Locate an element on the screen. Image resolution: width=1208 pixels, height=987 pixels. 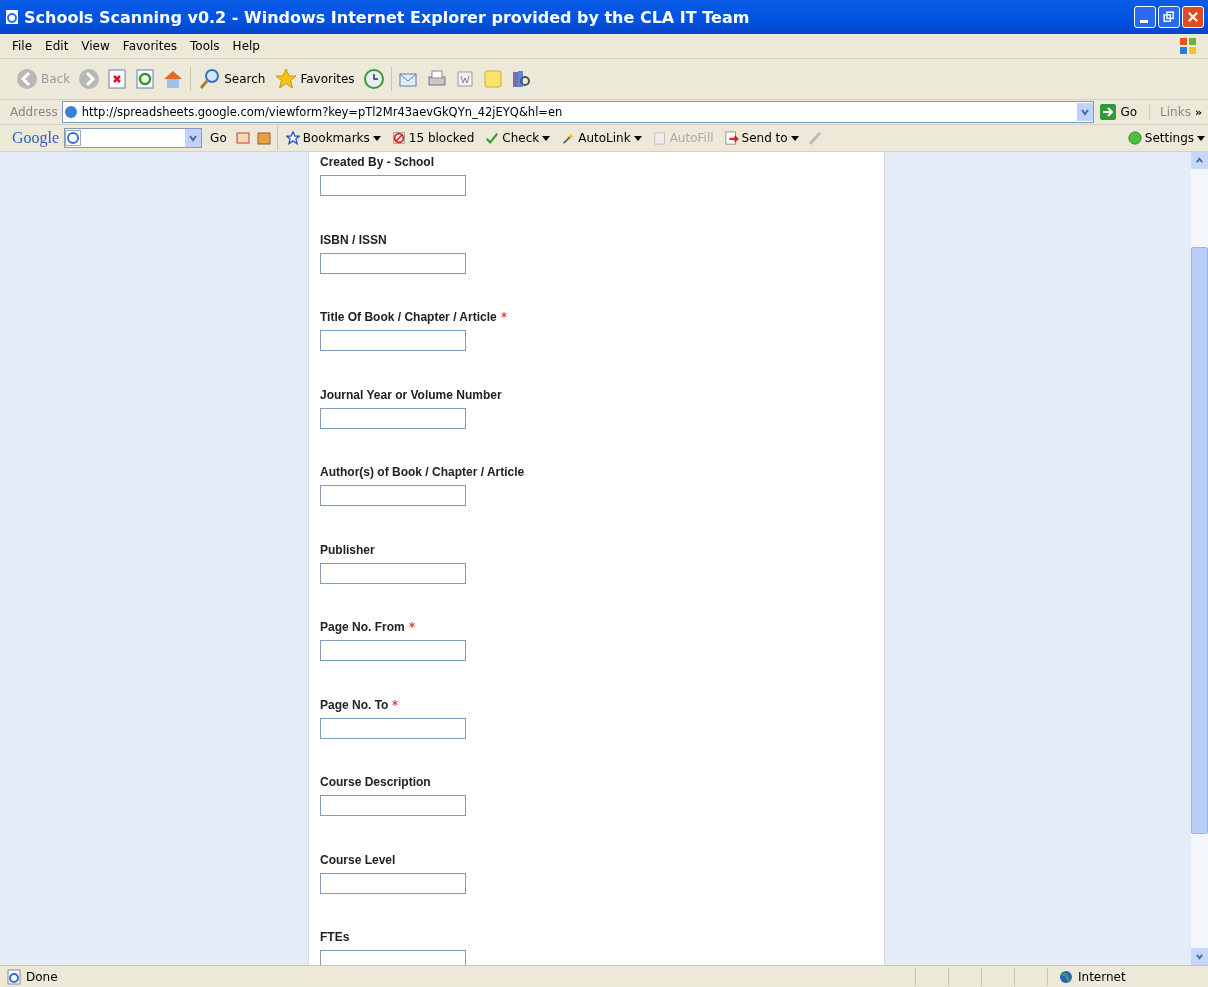
toolbar-button: AutoLink is located at coordinates (601, 138).